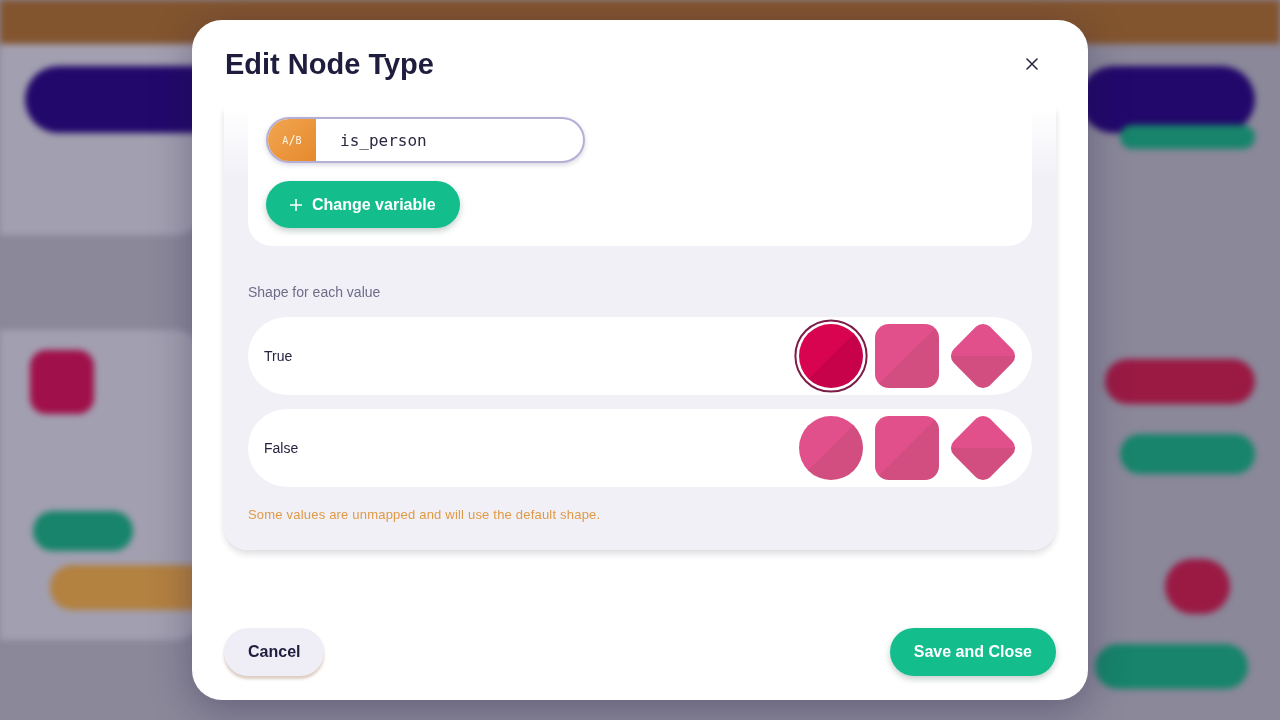 Image resolution: width=1280 pixels, height=720 pixels. Describe the element at coordinates (329, 64) in the screenshot. I see `dialog-title: Edit Node Type` at that location.